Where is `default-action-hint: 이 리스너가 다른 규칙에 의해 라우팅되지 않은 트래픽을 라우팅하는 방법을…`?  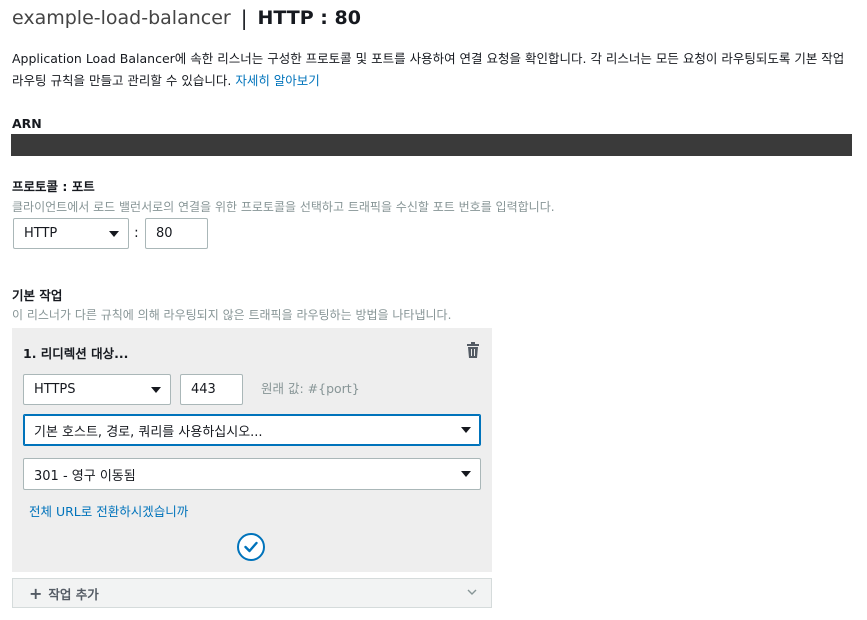
default-action-hint: 이 리스너가 다른 규칙에 의해 라우팅되지 않은 트래픽을 라우팅하는 방법을… is located at coordinates (232, 315).